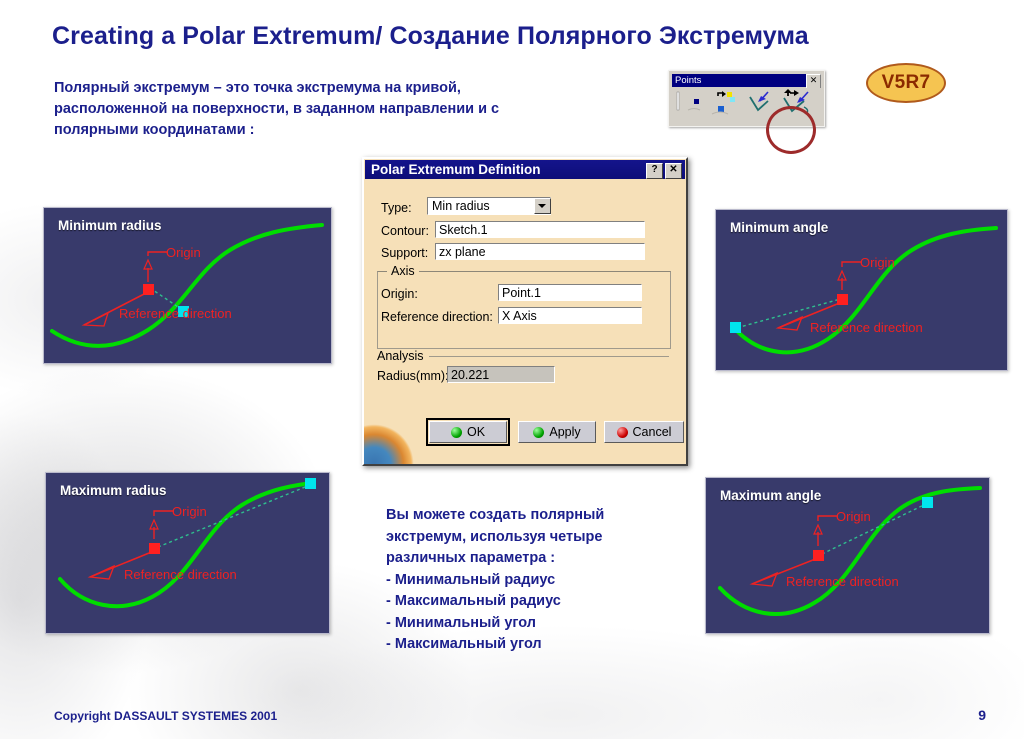 This screenshot has height=739, width=1024. Describe the element at coordinates (494, 536) in the screenshot. I see `bullets-line-2: экстремум, используя четыре` at that location.